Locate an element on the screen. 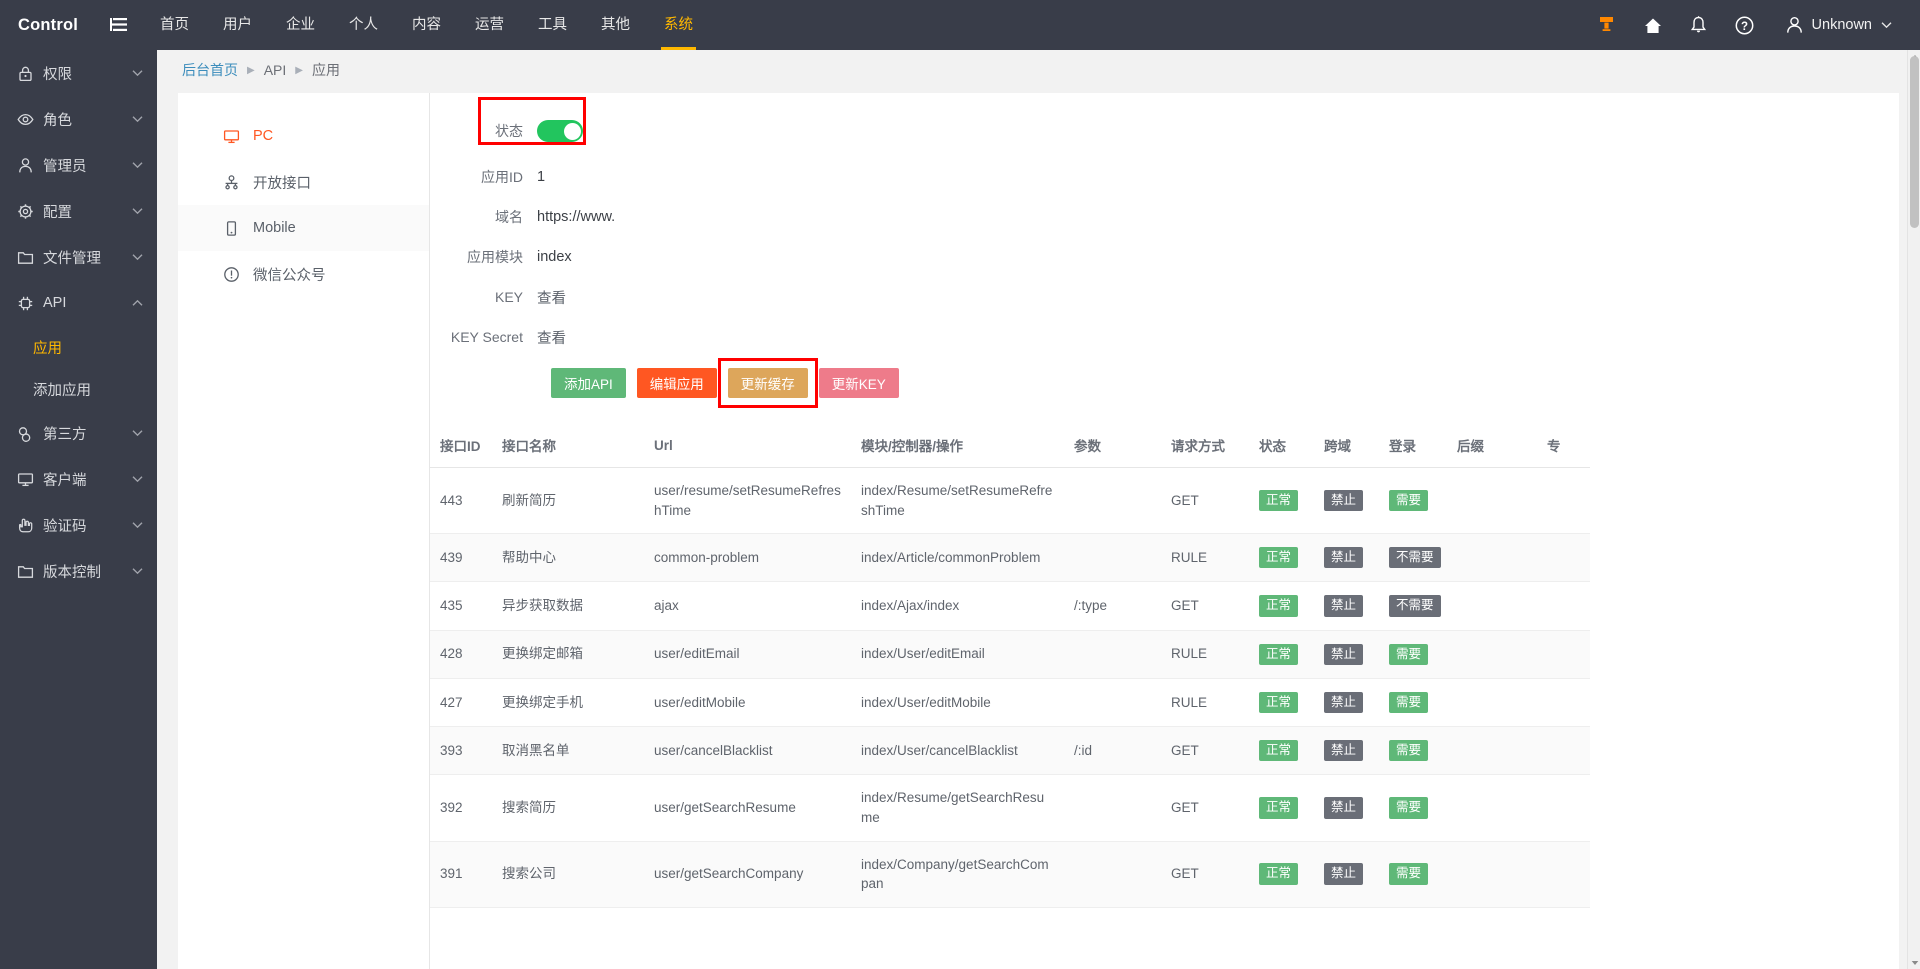 The image size is (1920, 969). status-label: 状态 is located at coordinates (509, 131).